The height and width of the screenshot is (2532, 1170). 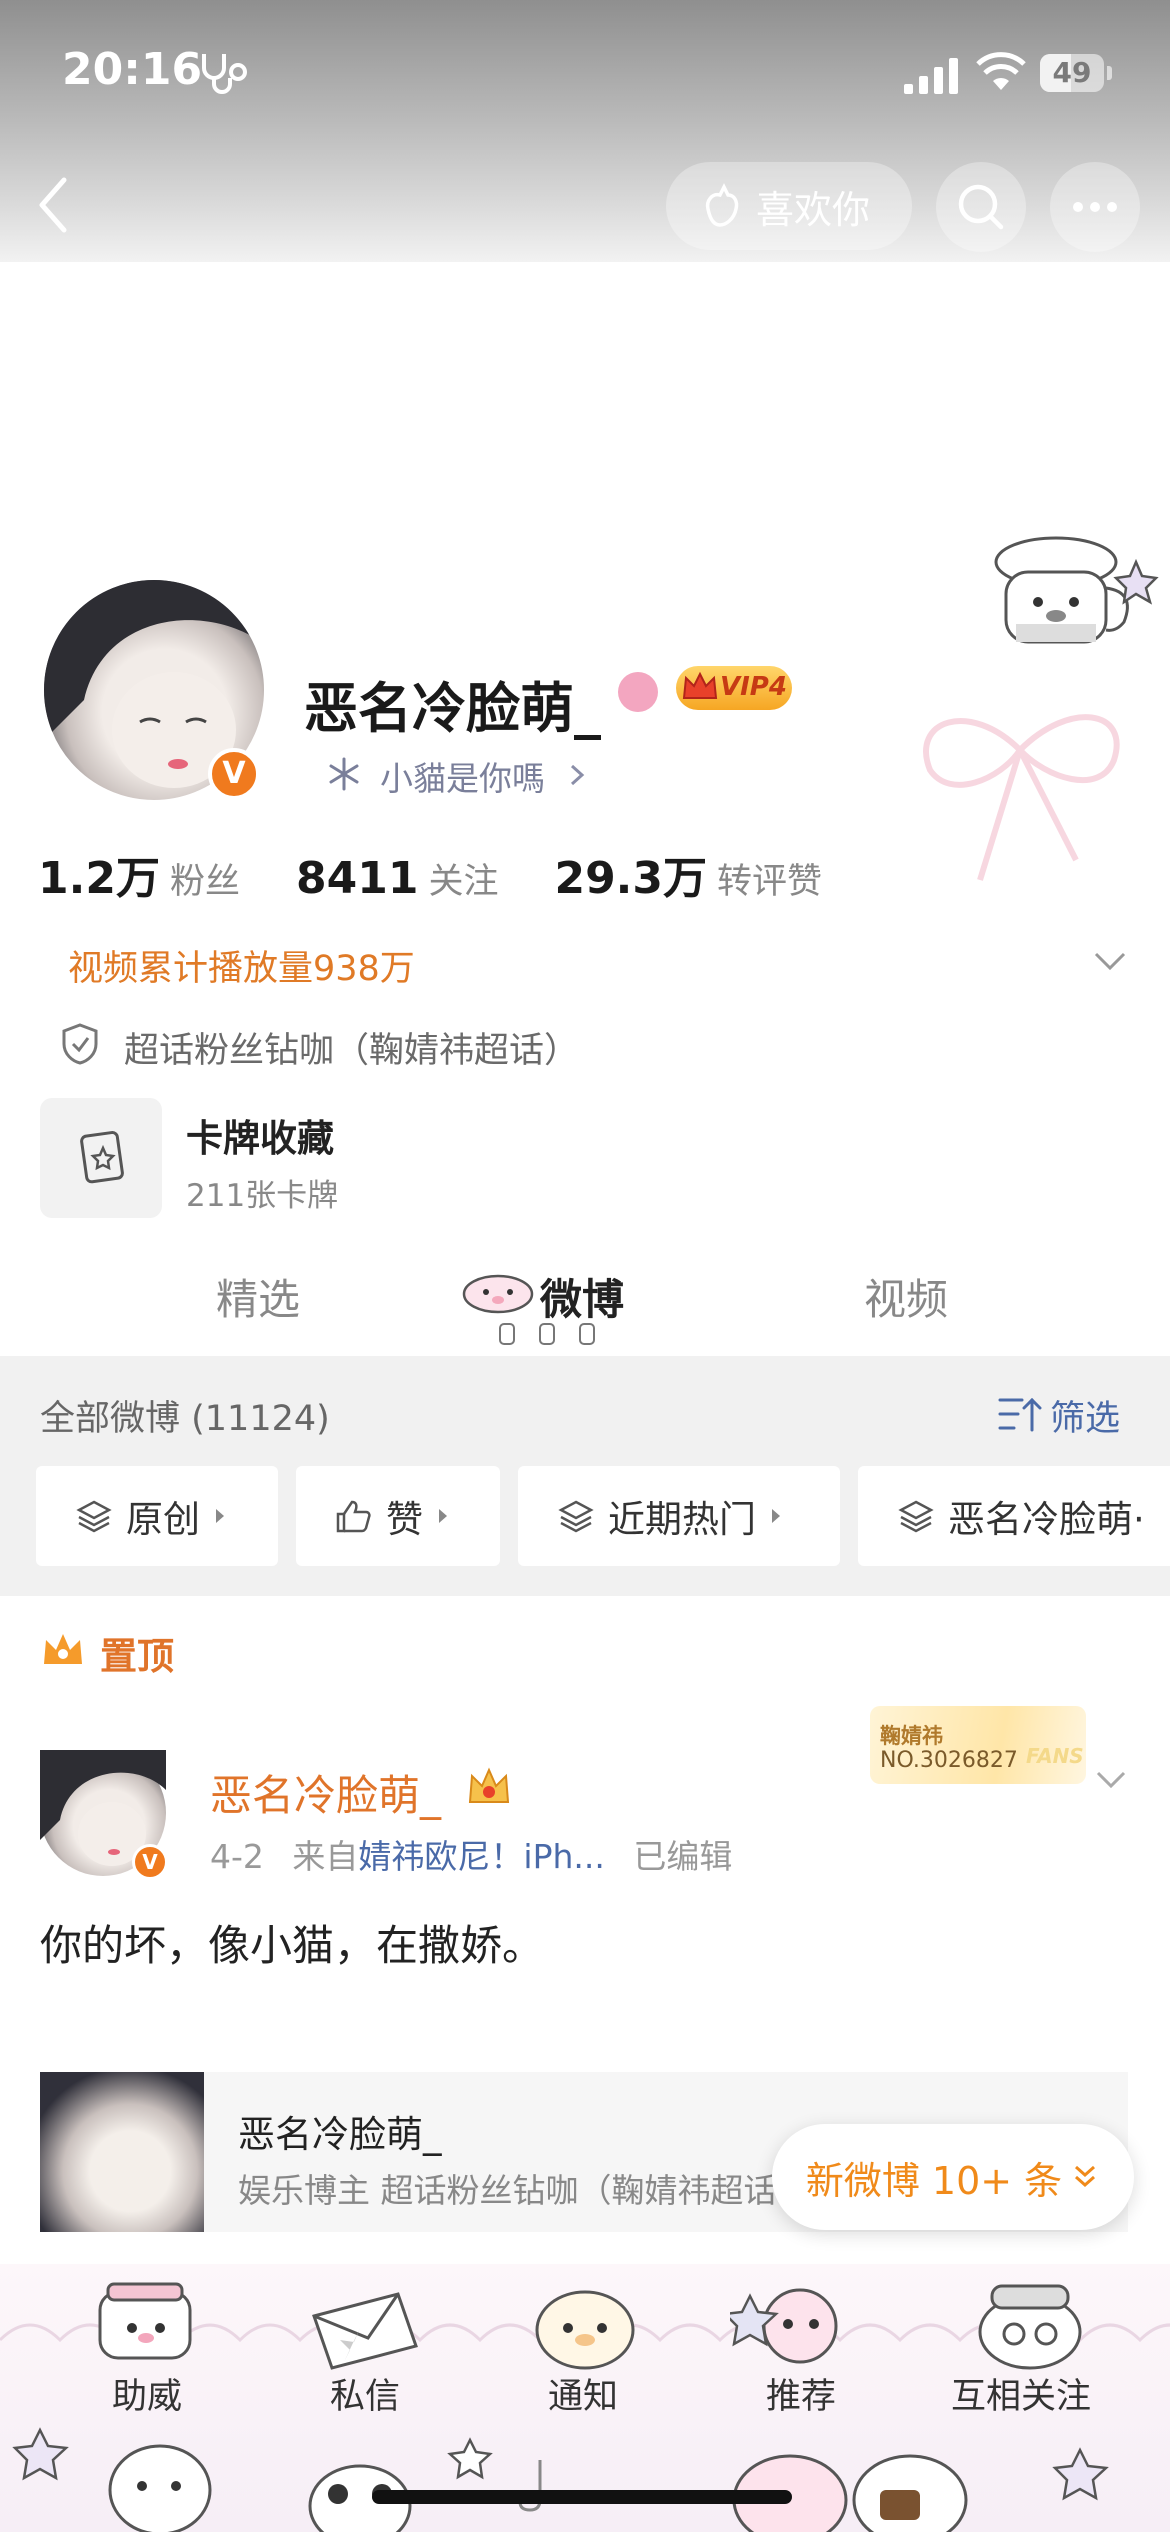 I want to click on vip-badge: VIP4, so click(x=734, y=688).